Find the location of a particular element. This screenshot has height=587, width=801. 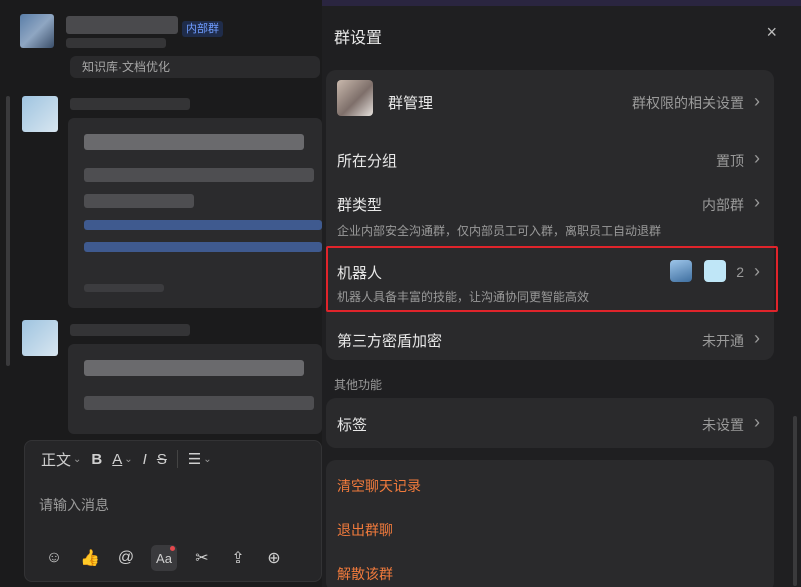

settings-card-danger: 清空聊天记录 退出群聊 解散该群 is located at coordinates (550, 523).